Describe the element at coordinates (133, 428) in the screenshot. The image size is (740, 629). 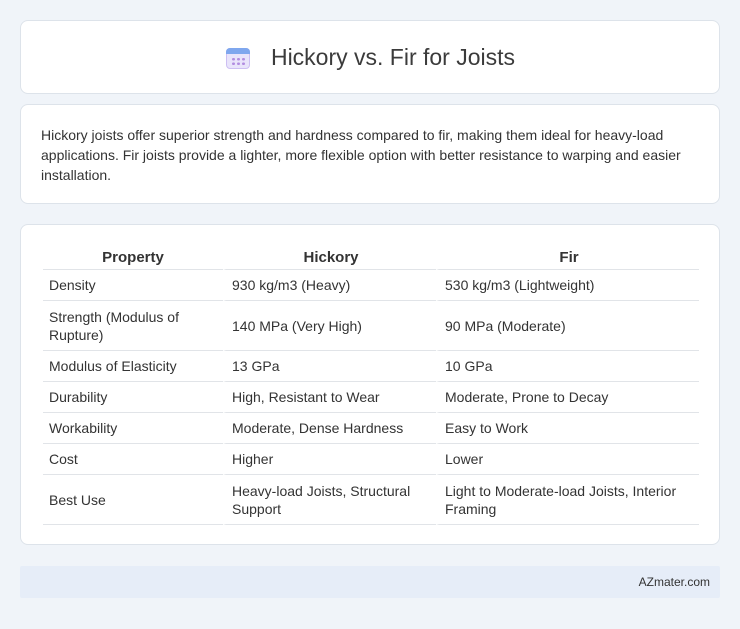
I see `table-cell: Workability` at that location.